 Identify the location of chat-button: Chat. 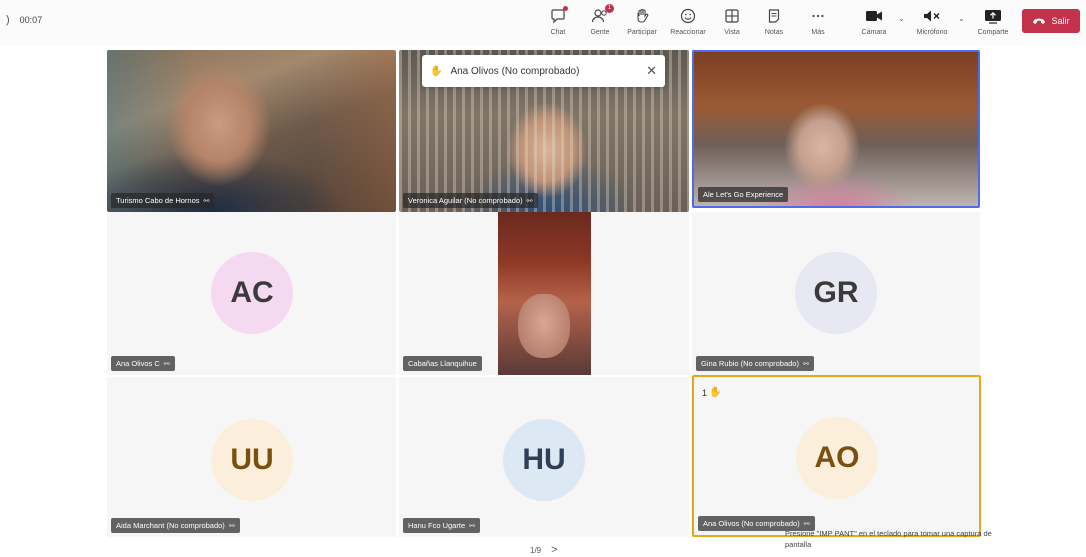
(558, 24).